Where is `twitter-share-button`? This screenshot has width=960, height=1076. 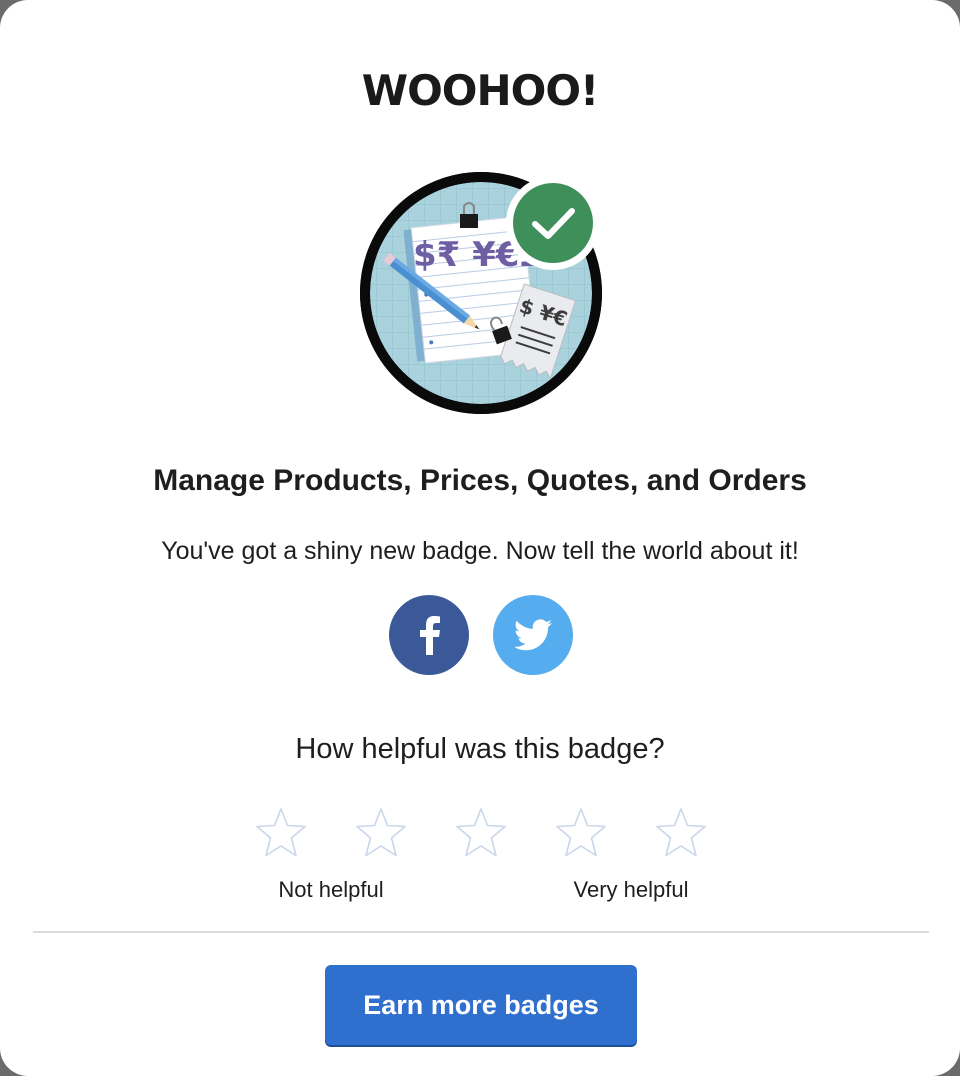 twitter-share-button is located at coordinates (533, 635).